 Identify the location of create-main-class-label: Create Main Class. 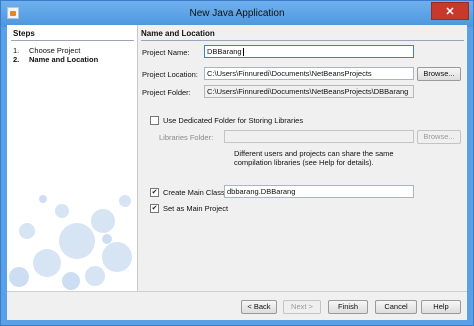
(194, 192).